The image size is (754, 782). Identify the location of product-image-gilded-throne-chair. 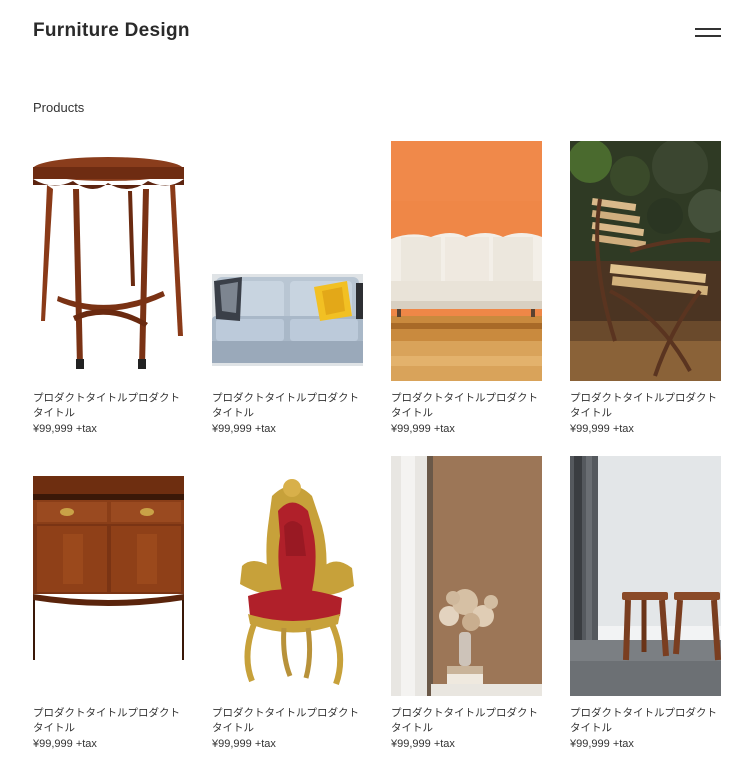
(287, 576).